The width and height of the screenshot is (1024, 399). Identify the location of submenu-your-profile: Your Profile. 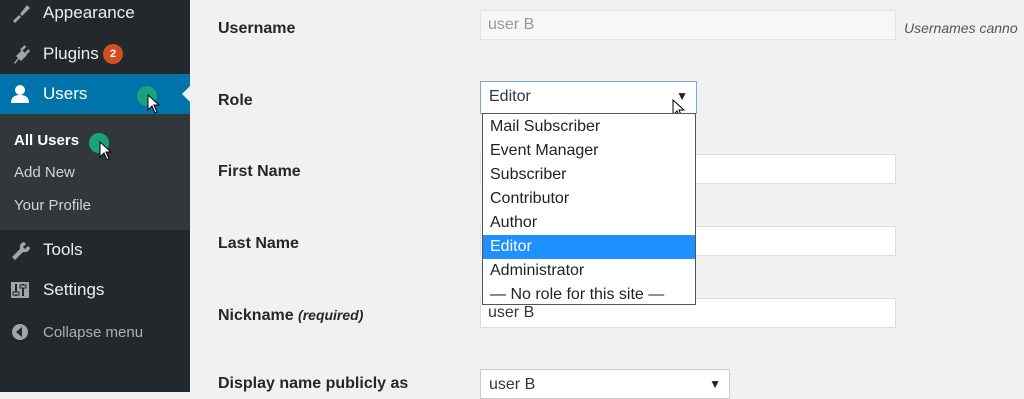
(52, 205).